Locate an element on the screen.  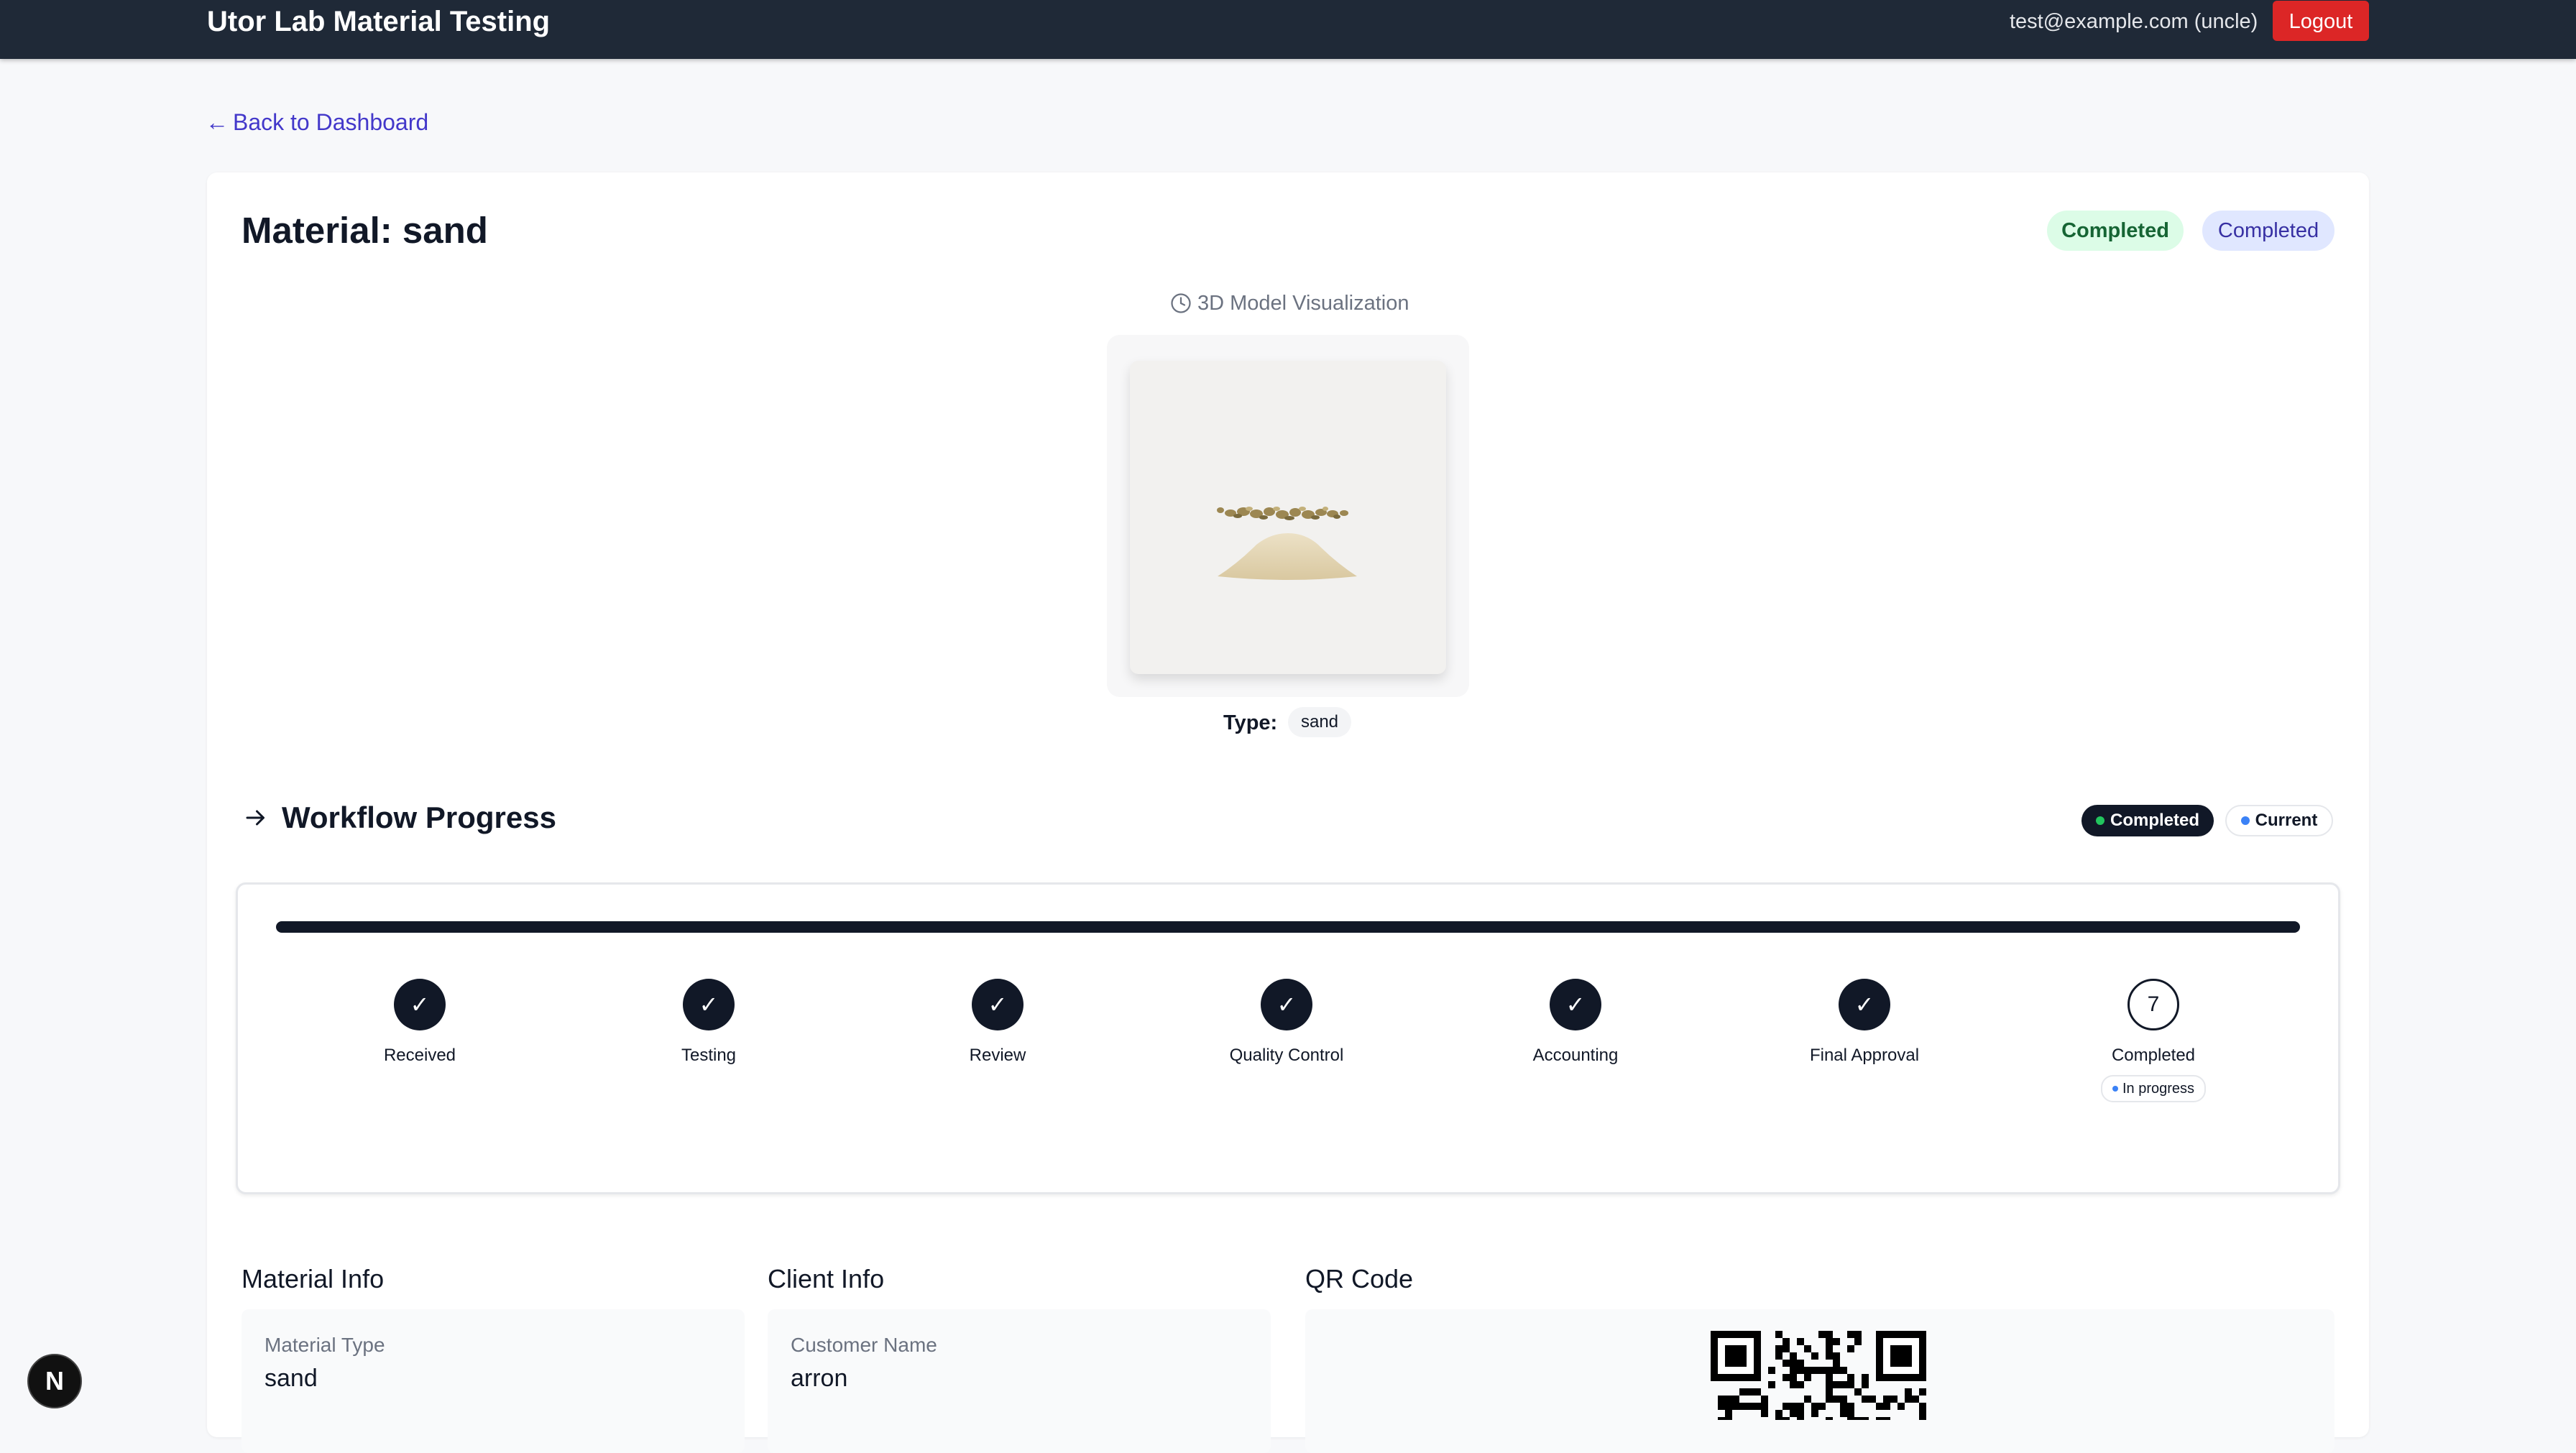
type-chip: sand is located at coordinates (1319, 722).